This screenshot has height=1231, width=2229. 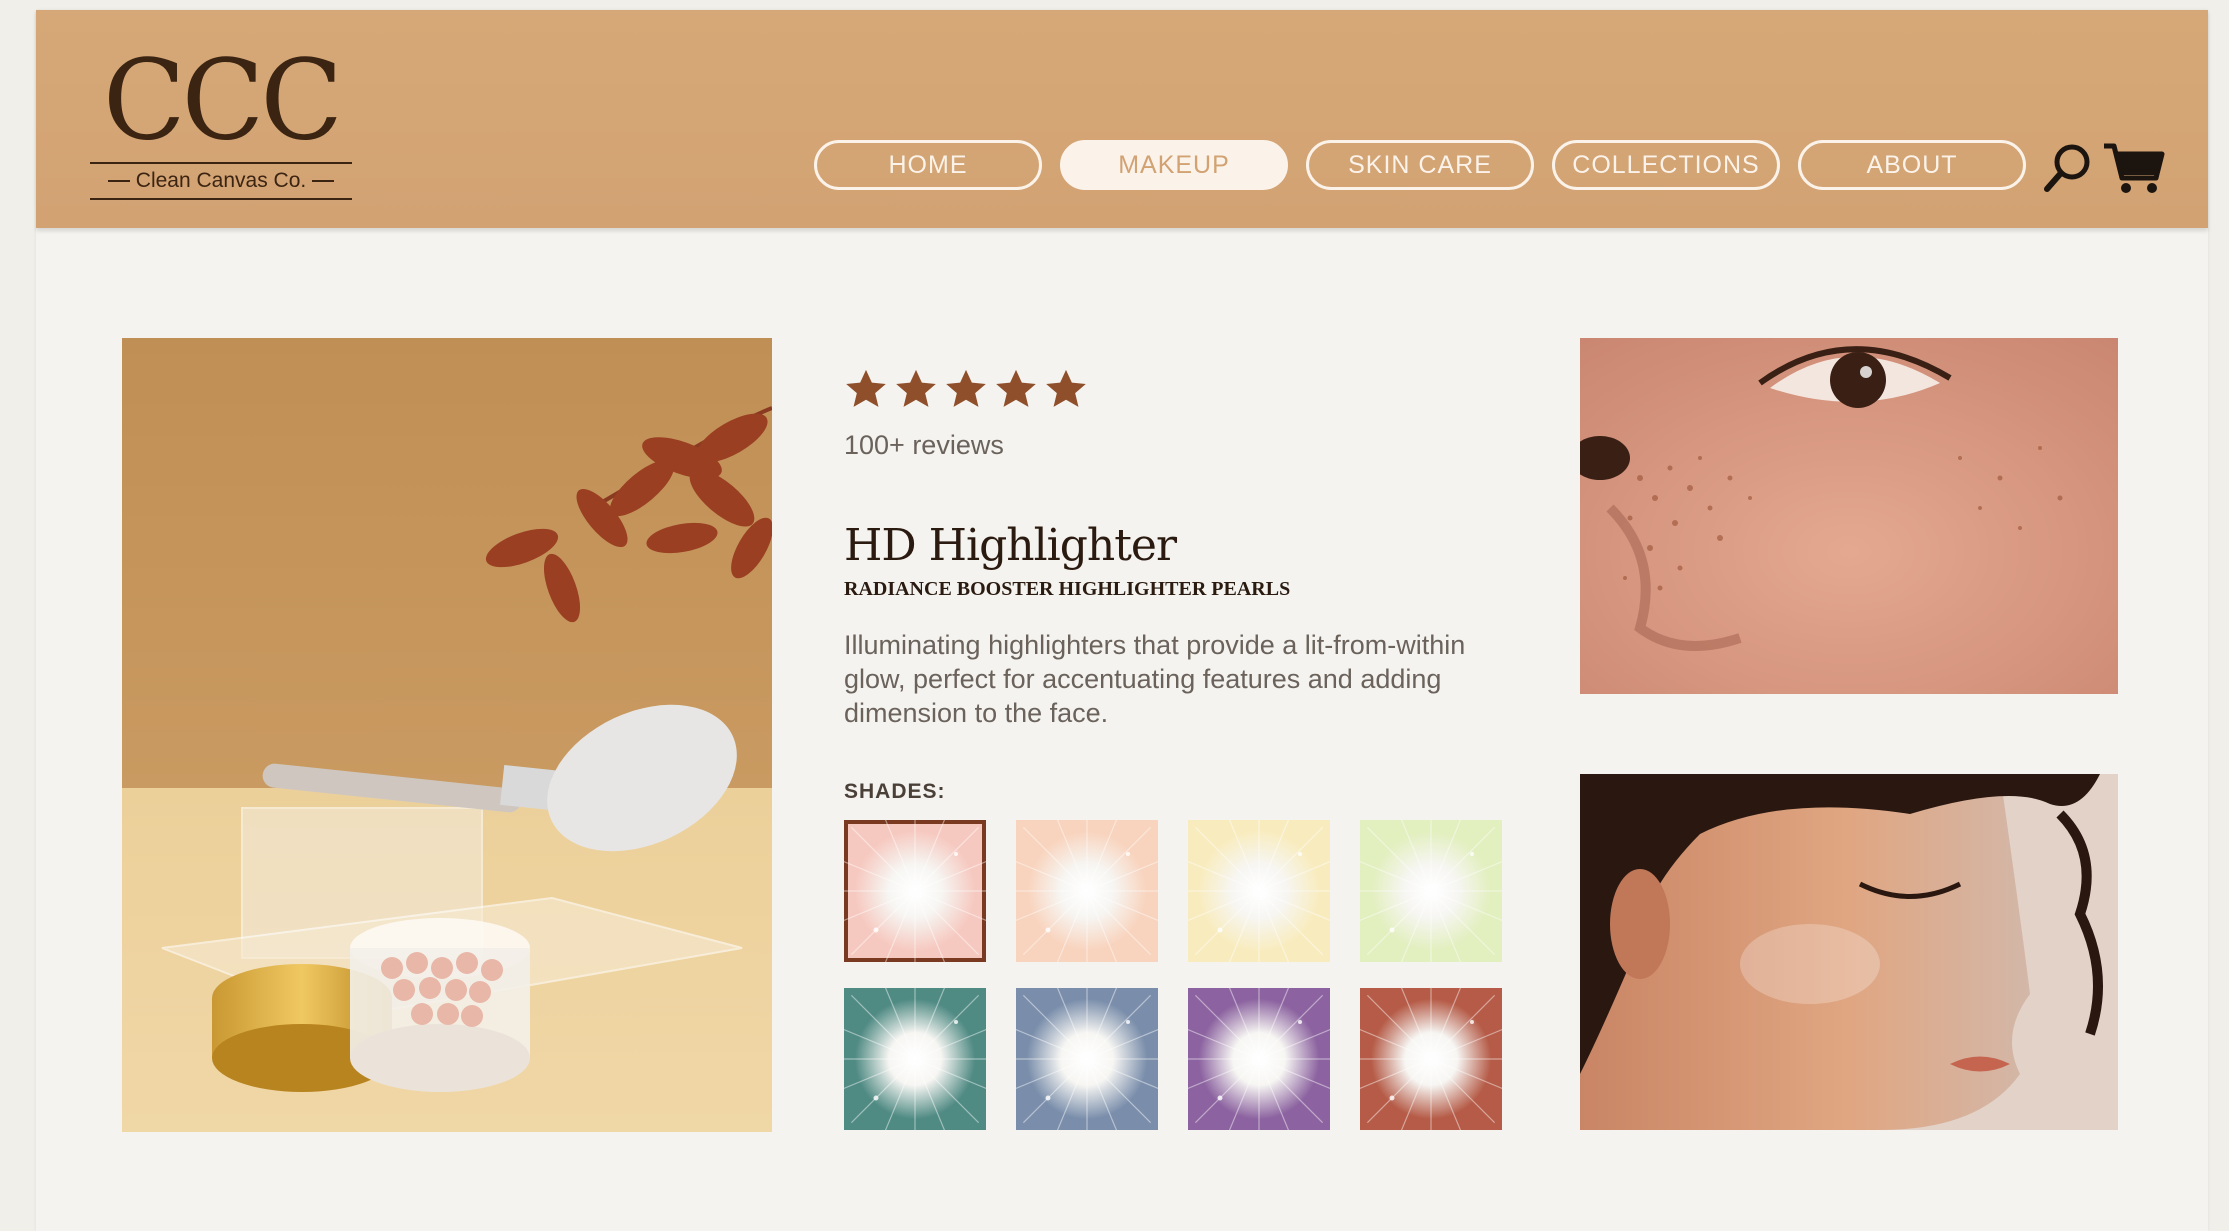 I want to click on main-nav: HOME MAKEUP SKIN CARE COLLECTIONS ABOUT, so click(x=1420, y=165).